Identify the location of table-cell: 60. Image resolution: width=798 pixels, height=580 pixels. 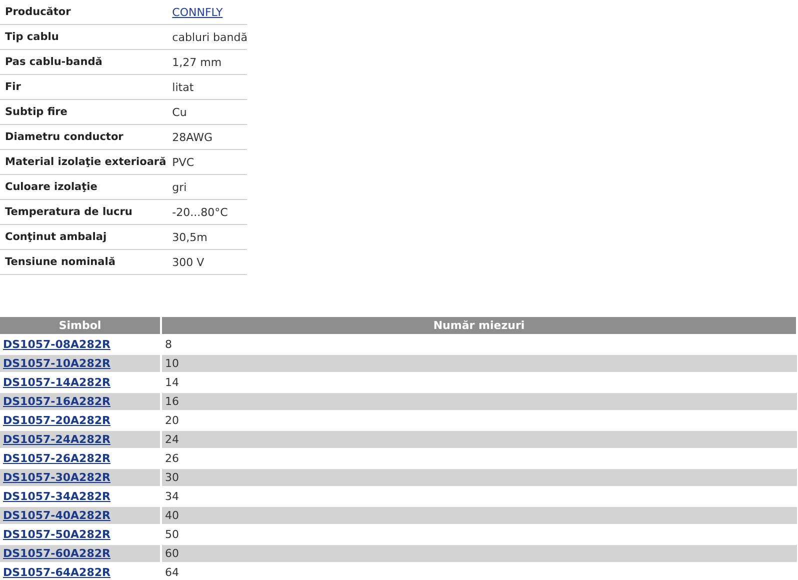
(479, 553).